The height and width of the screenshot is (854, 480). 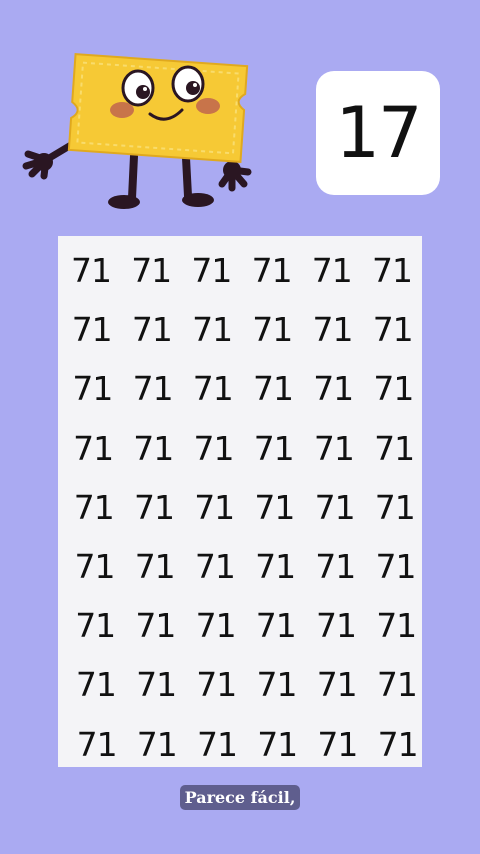 I want to click on ticket-character-icon, so click(x=138, y=127).